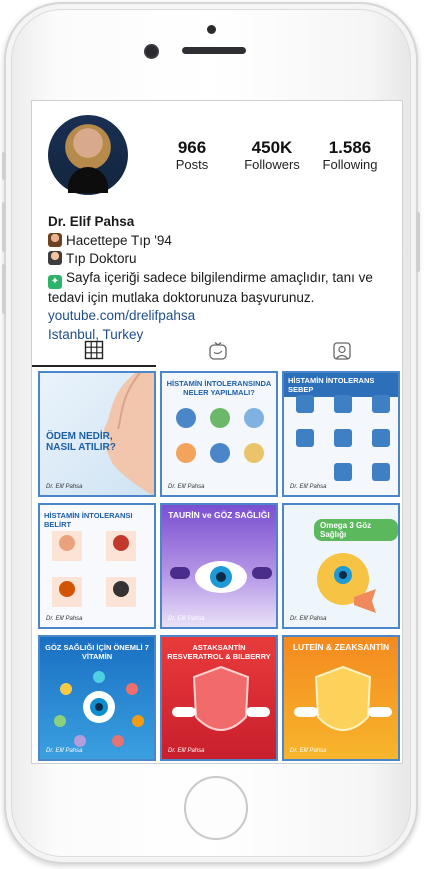  What do you see at coordinates (418, 242) in the screenshot?
I see `power-button` at bounding box center [418, 242].